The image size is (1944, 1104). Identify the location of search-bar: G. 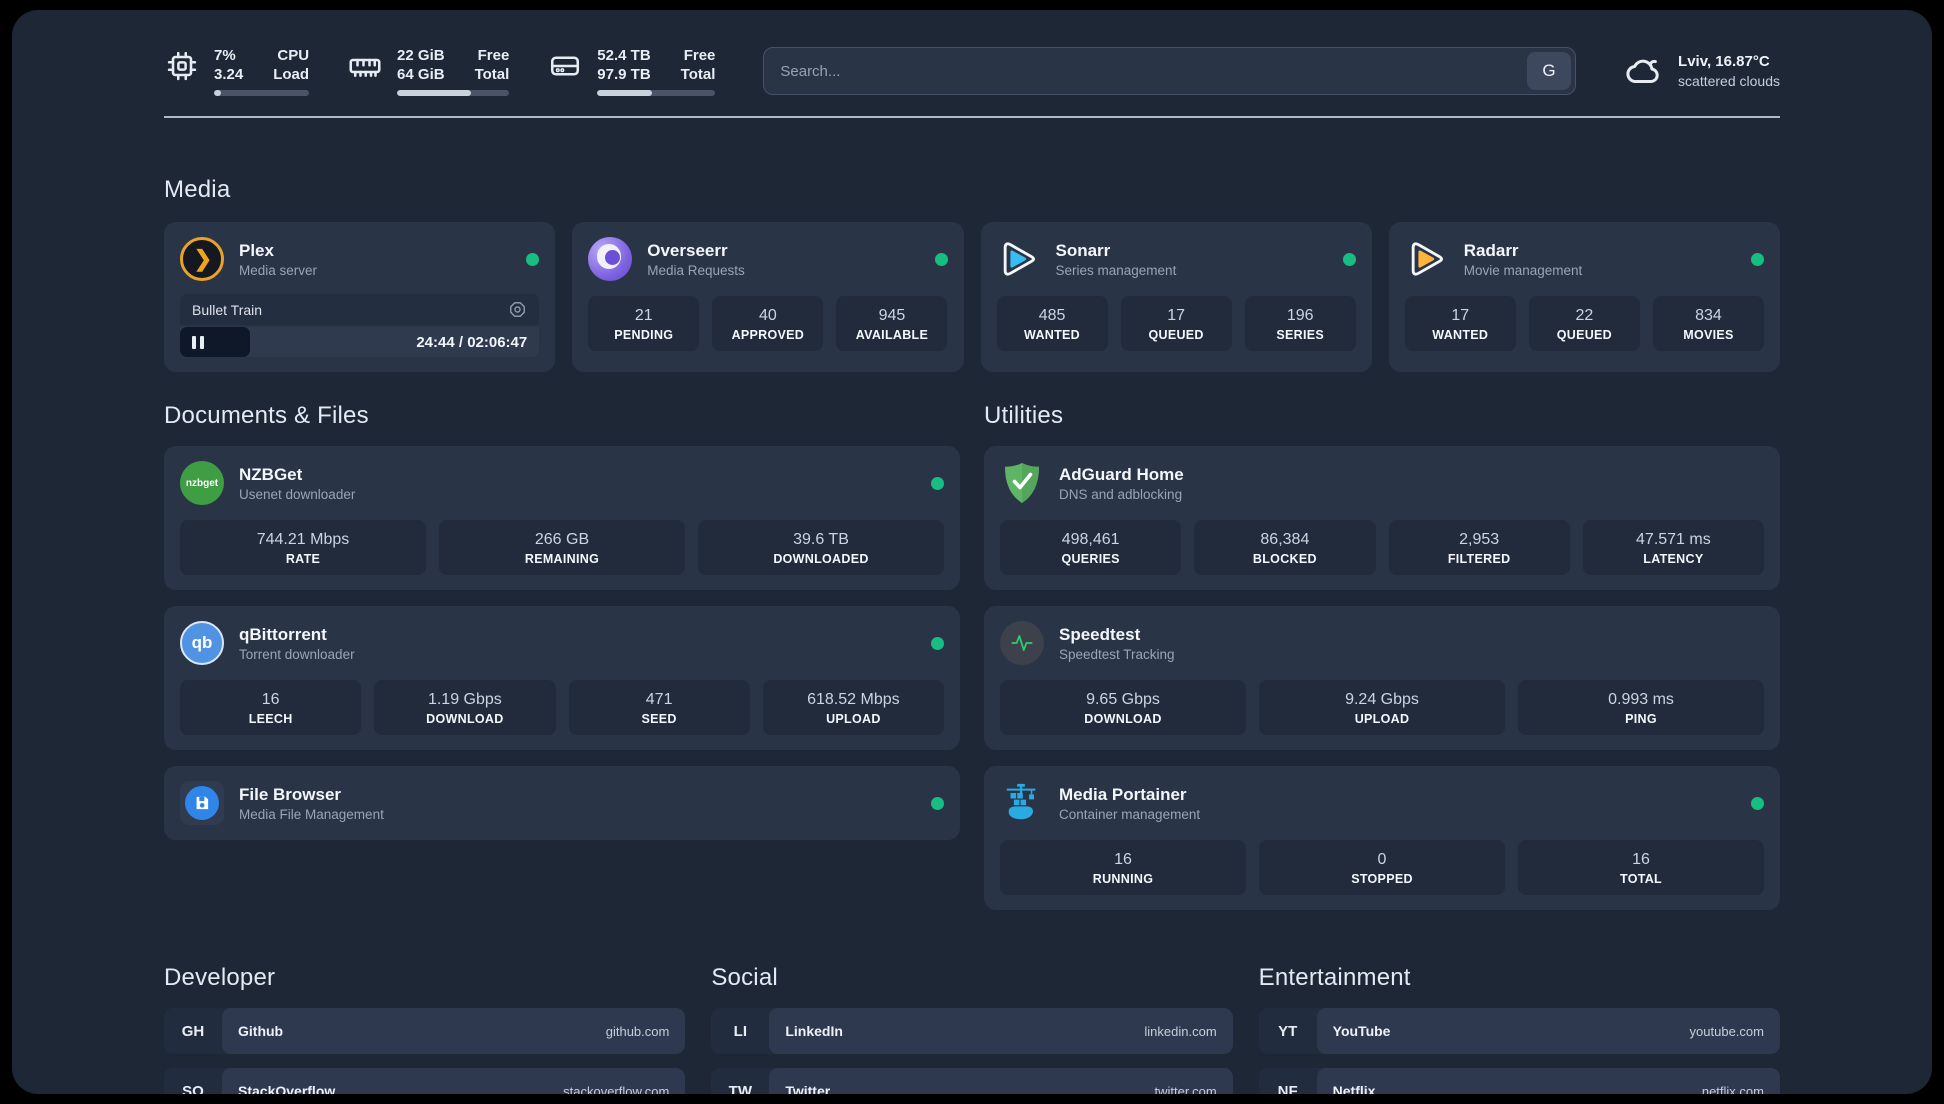
(1170, 71).